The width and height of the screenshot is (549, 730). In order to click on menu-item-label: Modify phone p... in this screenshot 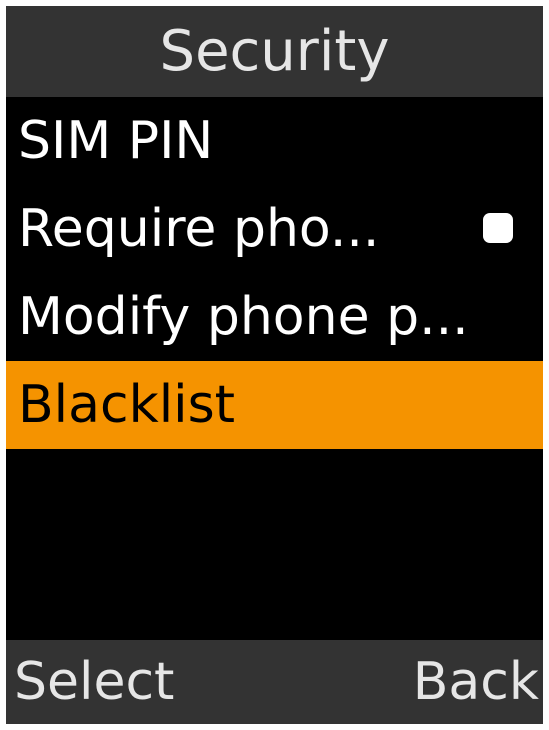, I will do `click(243, 317)`.